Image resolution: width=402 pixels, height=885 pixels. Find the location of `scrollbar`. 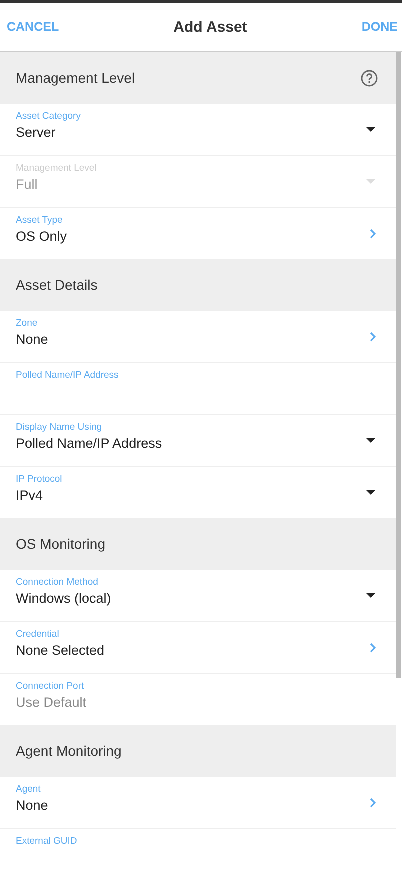

scrollbar is located at coordinates (398, 365).